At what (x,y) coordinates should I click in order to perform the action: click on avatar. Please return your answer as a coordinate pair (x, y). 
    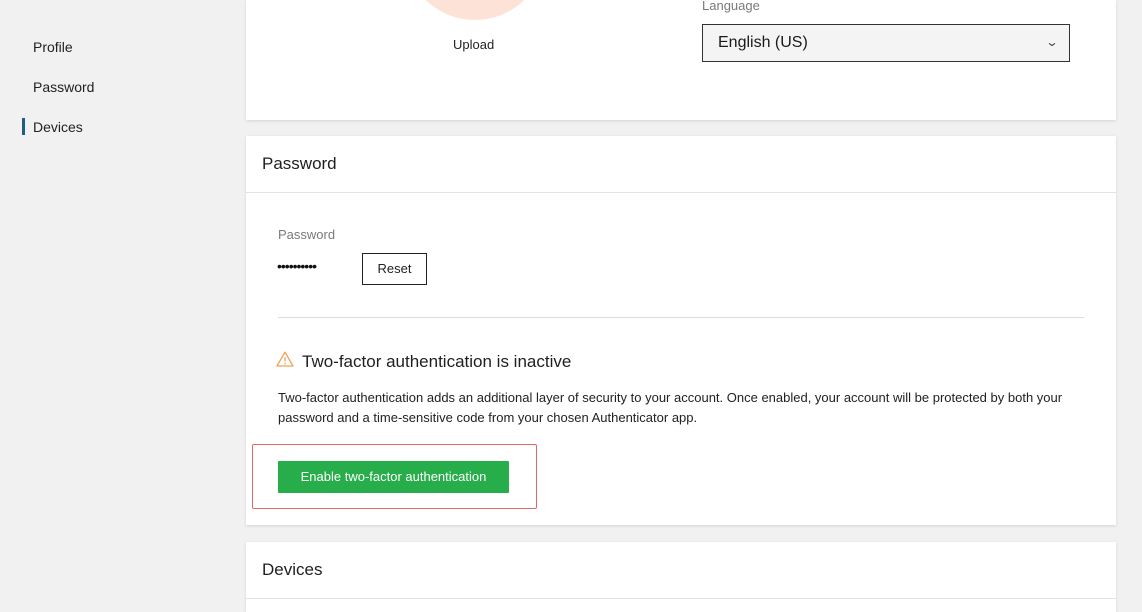
    Looking at the image, I should click on (475, 10).